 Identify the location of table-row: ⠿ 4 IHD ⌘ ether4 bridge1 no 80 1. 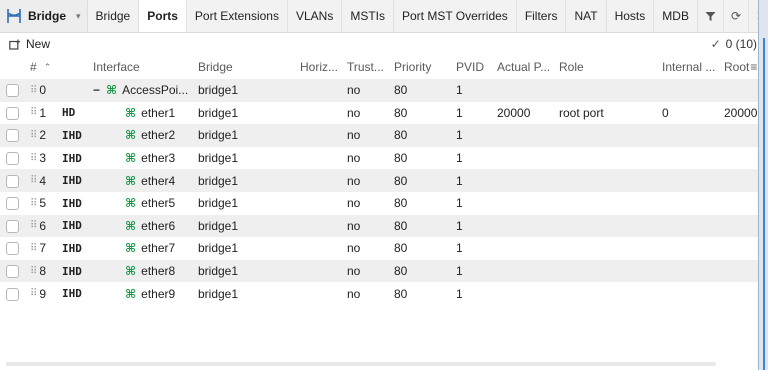
(379, 180).